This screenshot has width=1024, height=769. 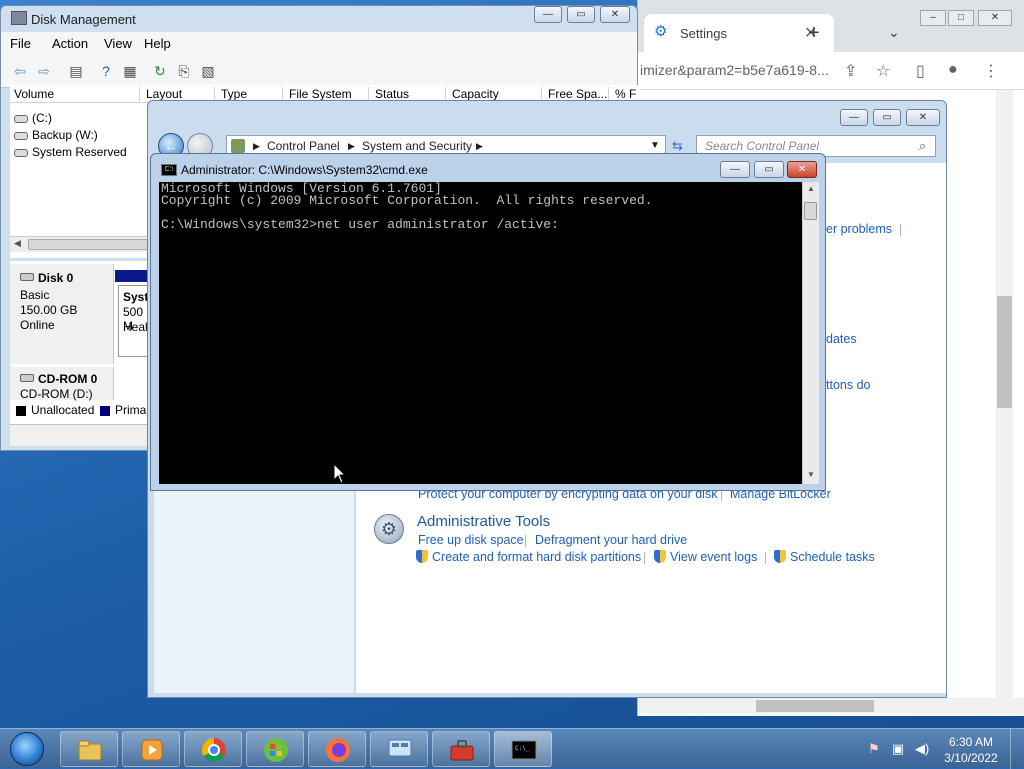 What do you see at coordinates (151, 749) in the screenshot?
I see `taskbar-media-player-button` at bounding box center [151, 749].